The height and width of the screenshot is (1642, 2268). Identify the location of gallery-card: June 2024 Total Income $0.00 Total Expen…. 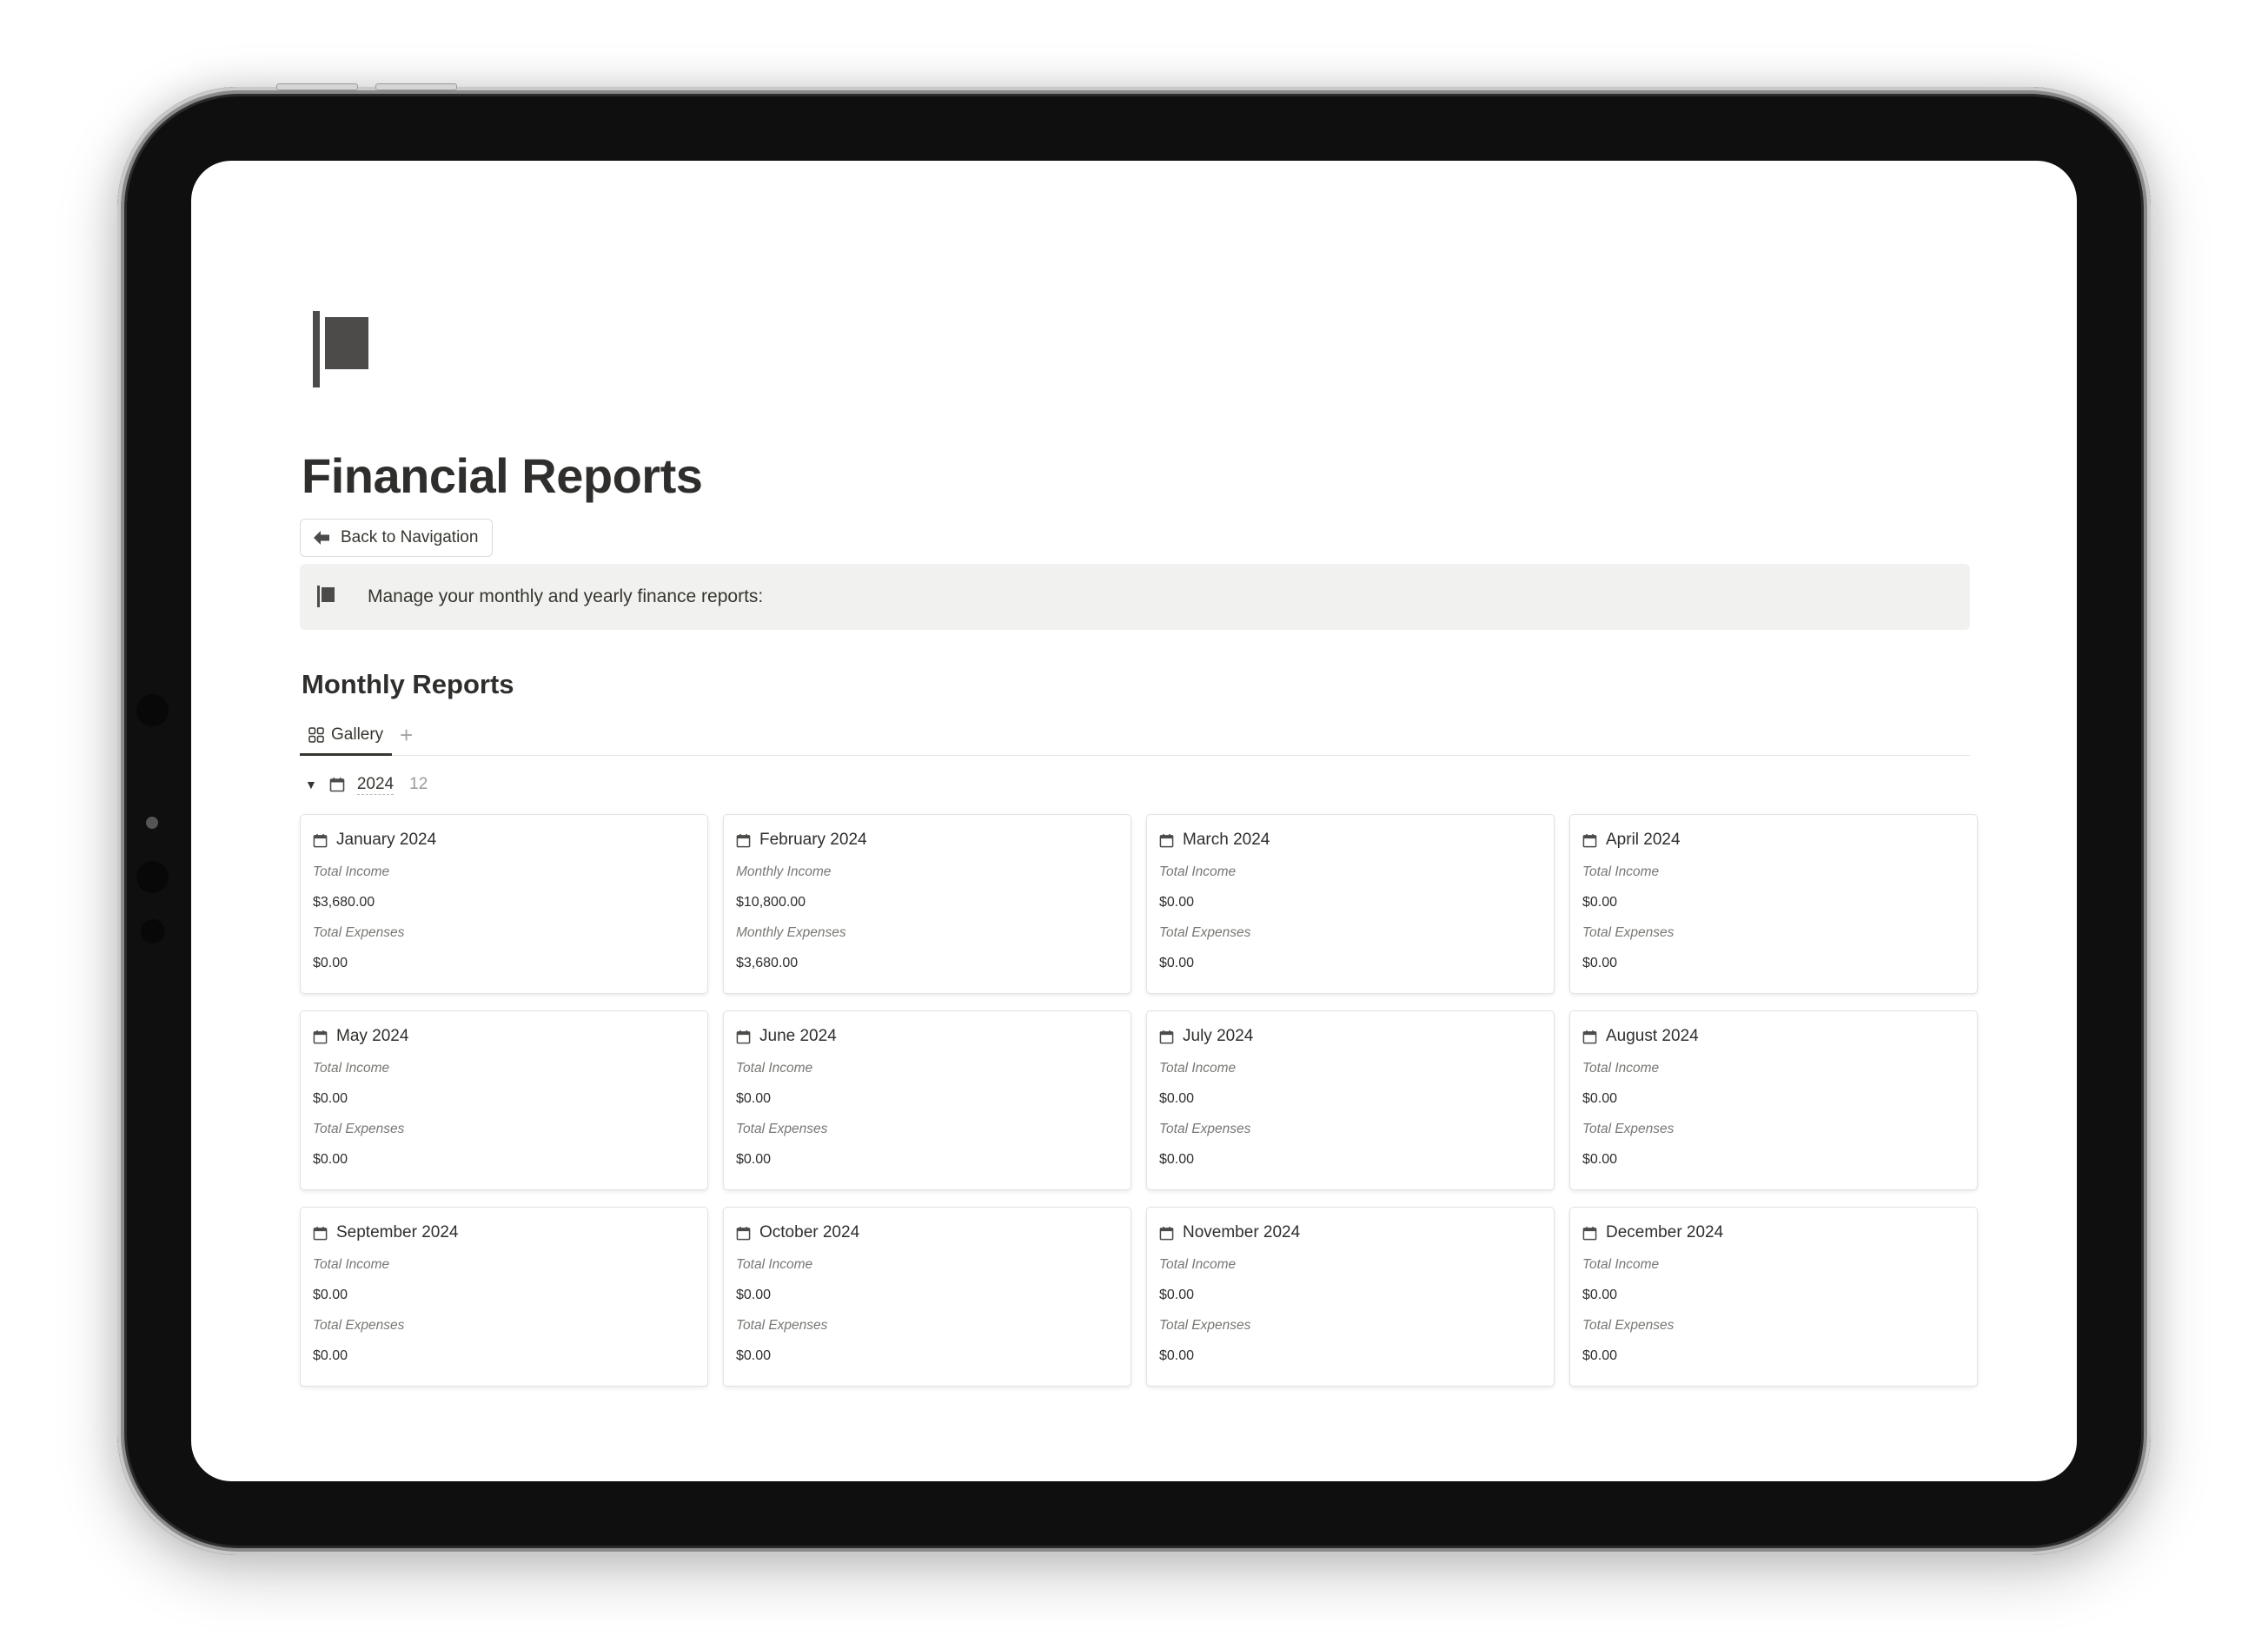
(927, 1100).